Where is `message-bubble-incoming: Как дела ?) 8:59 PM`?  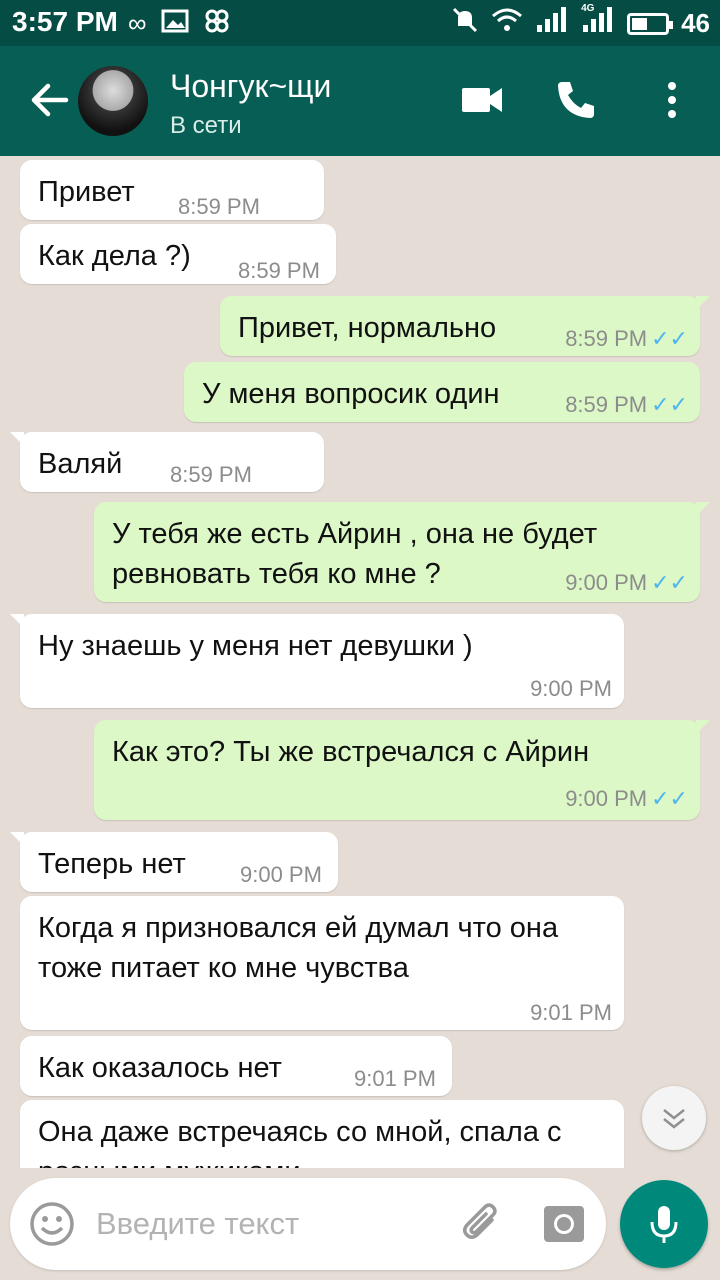 message-bubble-incoming: Как дела ?) 8:59 PM is located at coordinates (178, 254).